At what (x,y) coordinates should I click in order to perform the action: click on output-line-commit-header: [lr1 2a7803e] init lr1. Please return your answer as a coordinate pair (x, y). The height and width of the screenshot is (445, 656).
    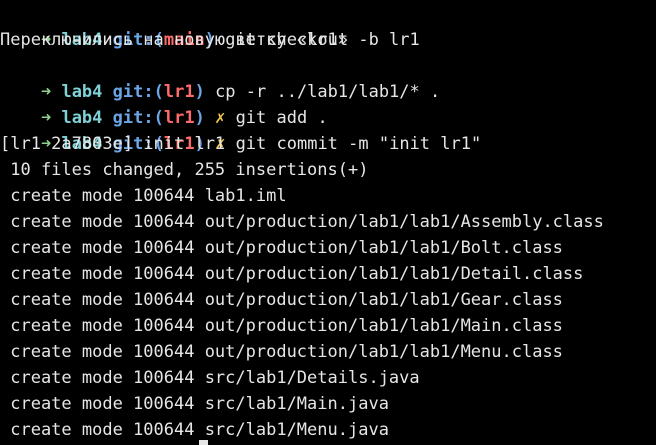
    Looking at the image, I should click on (113, 144).